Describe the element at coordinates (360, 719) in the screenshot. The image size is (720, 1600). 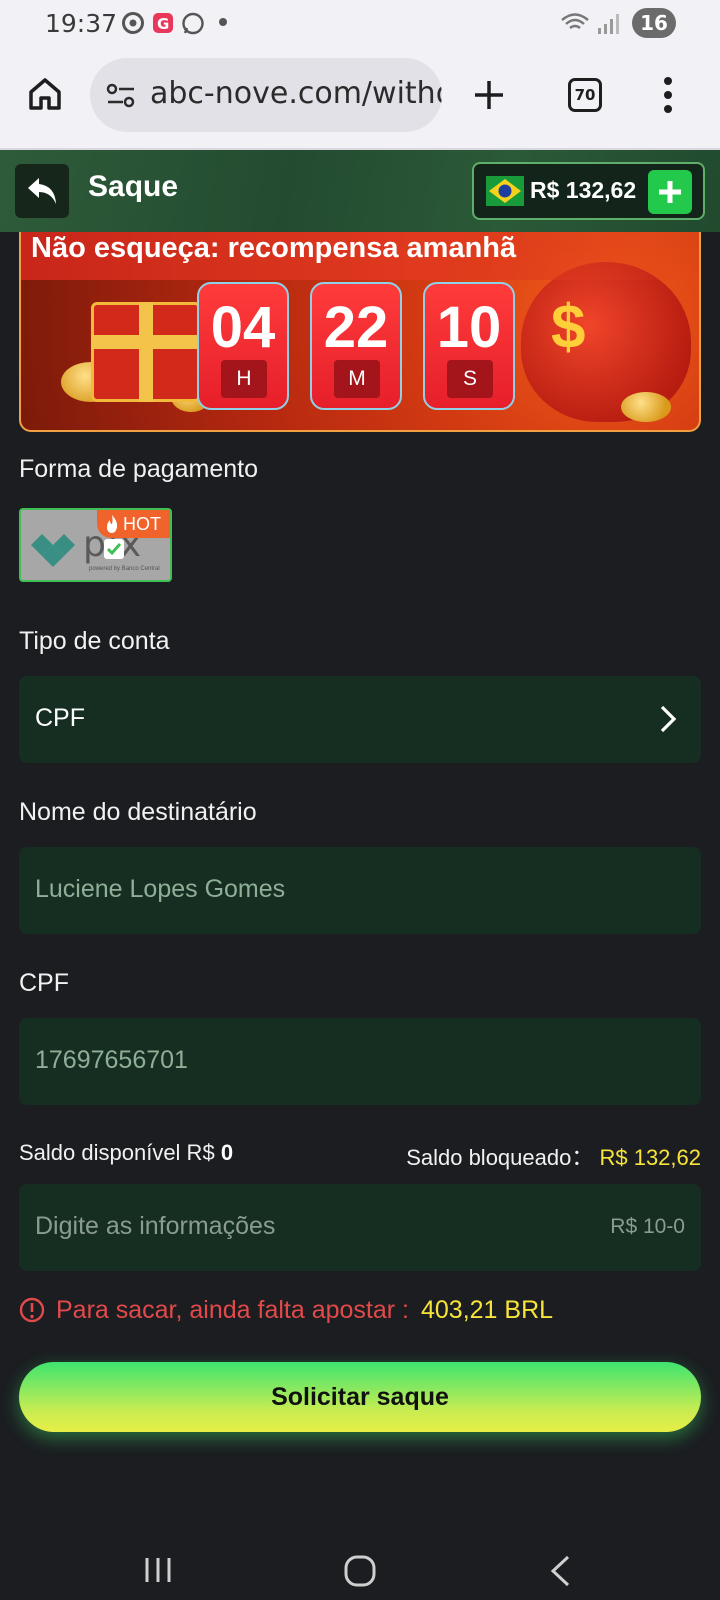
I see `account-type-select: CPF` at that location.